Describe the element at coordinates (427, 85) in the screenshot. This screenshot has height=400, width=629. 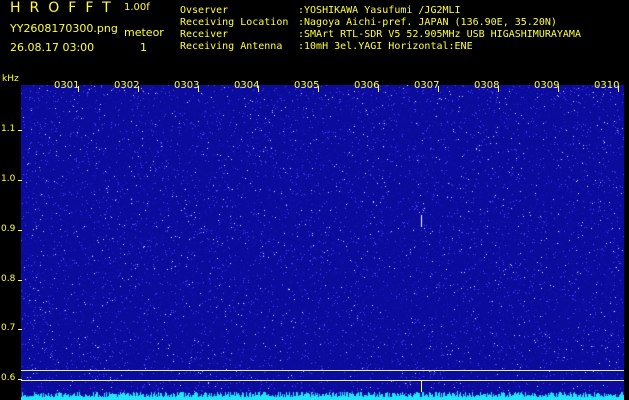
I see `x-tick-label: 0307` at that location.